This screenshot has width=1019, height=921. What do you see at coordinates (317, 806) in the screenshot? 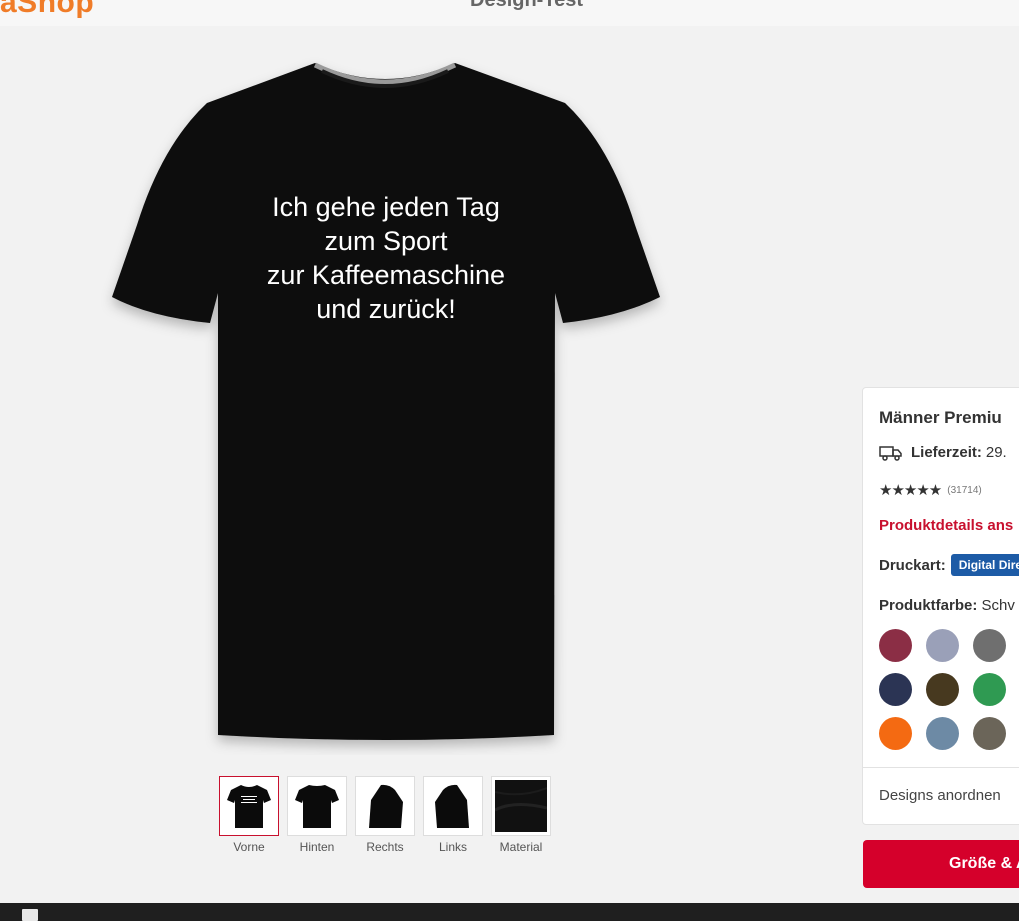
I see `tshirt-back-thumb-icon` at bounding box center [317, 806].